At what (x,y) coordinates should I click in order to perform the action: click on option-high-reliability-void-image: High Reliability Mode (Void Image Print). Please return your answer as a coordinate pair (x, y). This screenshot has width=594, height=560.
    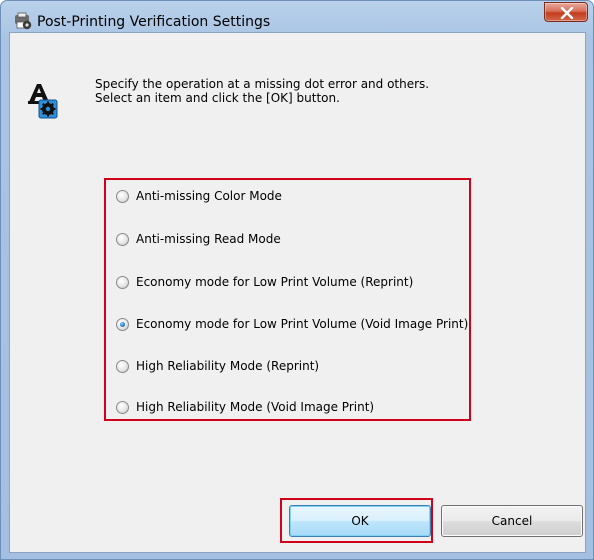
    Looking at the image, I should click on (245, 407).